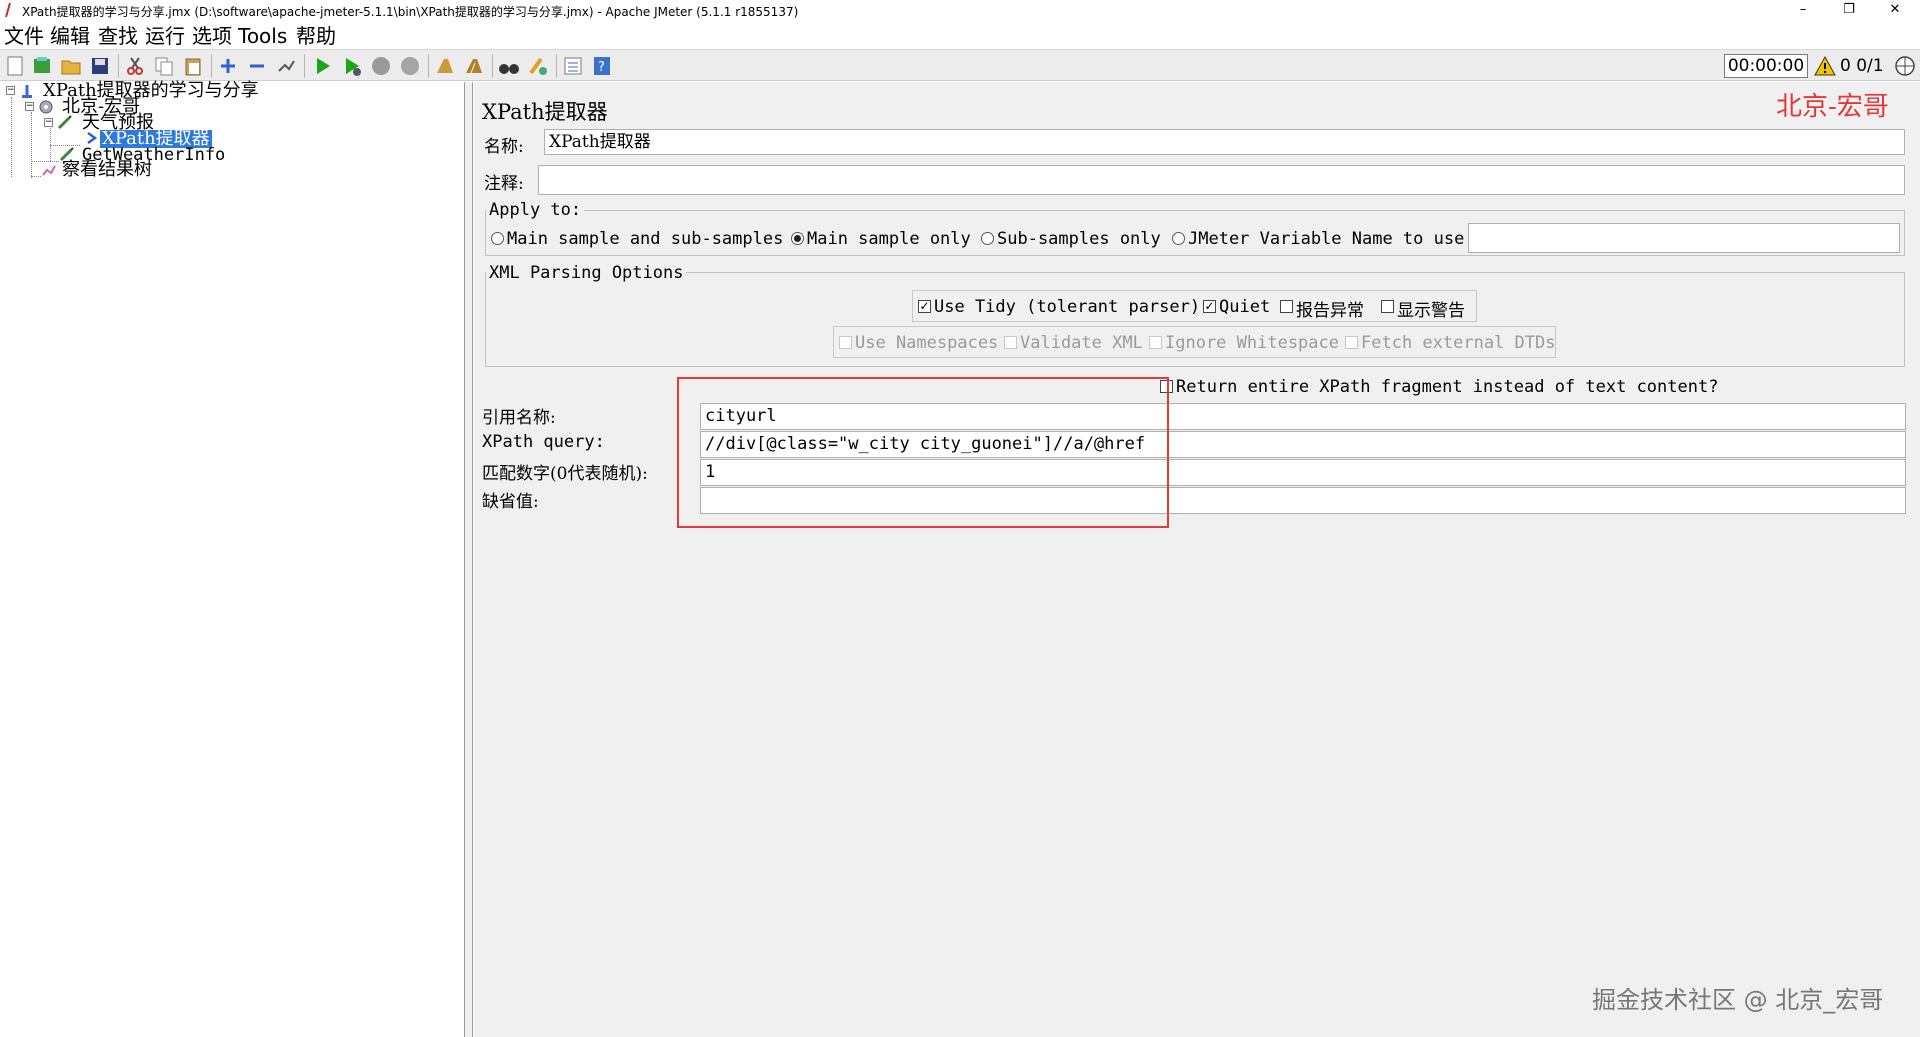  What do you see at coordinates (1803, 11) in the screenshot?
I see `minimize-button: –` at bounding box center [1803, 11].